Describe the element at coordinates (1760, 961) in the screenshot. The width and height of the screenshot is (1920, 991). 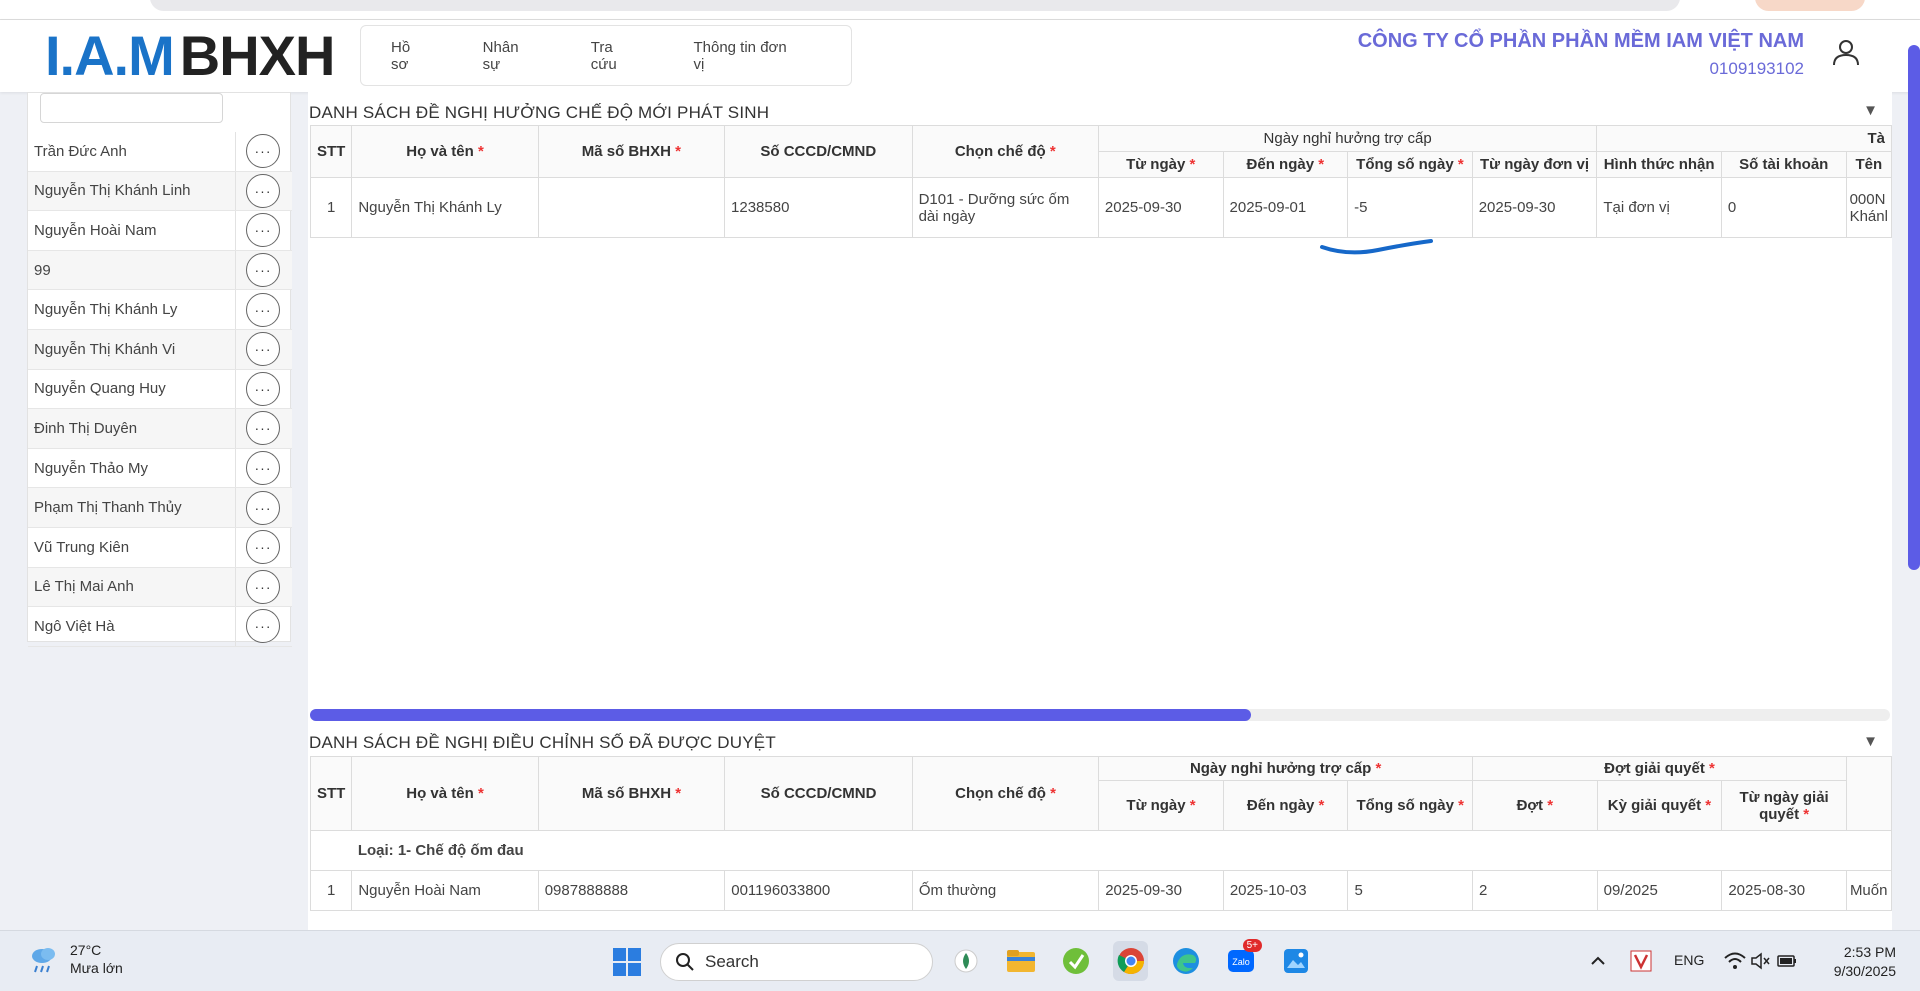
I see `speaker-muted-icon` at that location.